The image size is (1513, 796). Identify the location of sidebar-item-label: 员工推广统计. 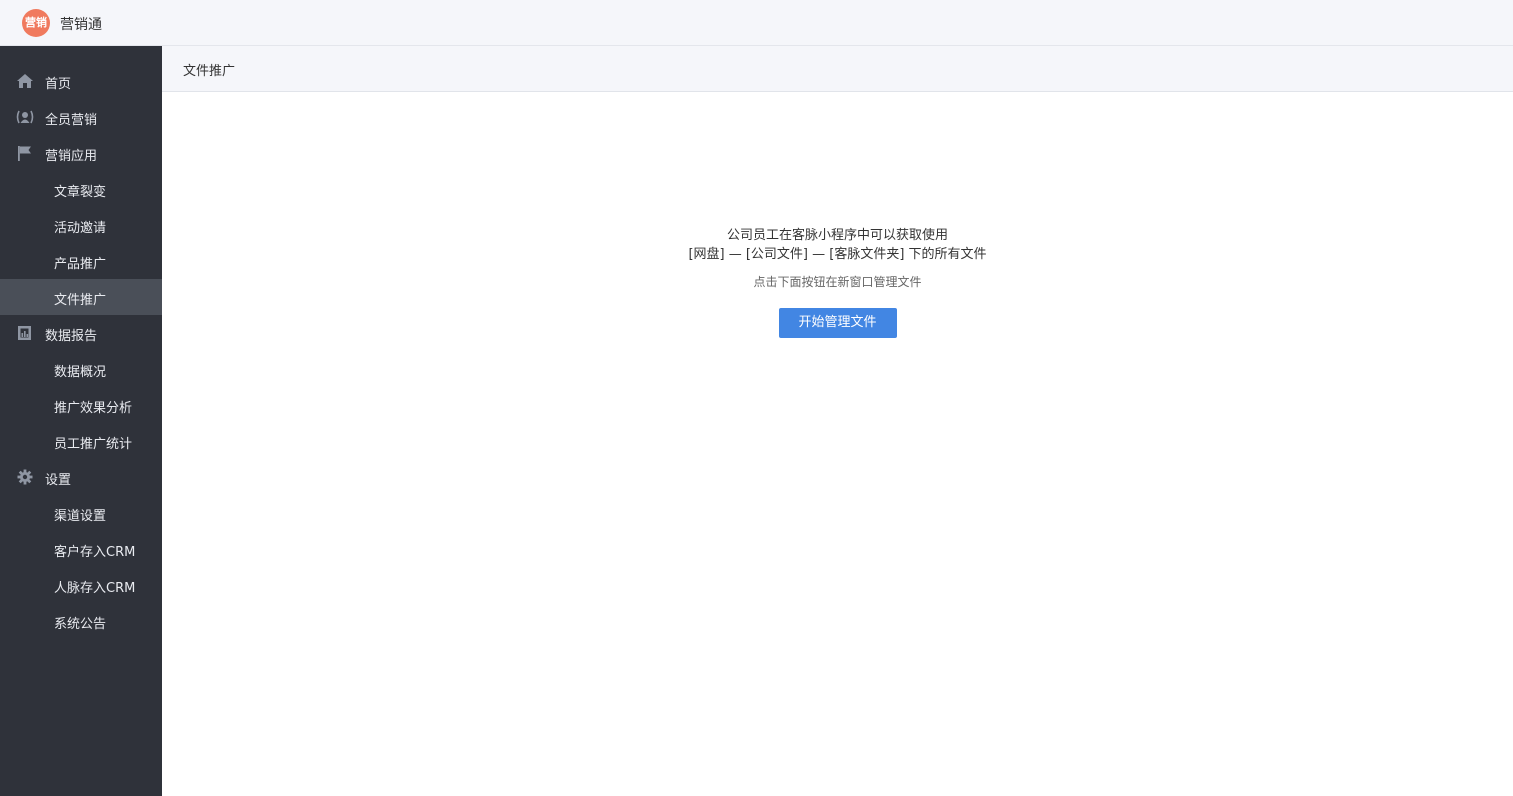
(93, 444).